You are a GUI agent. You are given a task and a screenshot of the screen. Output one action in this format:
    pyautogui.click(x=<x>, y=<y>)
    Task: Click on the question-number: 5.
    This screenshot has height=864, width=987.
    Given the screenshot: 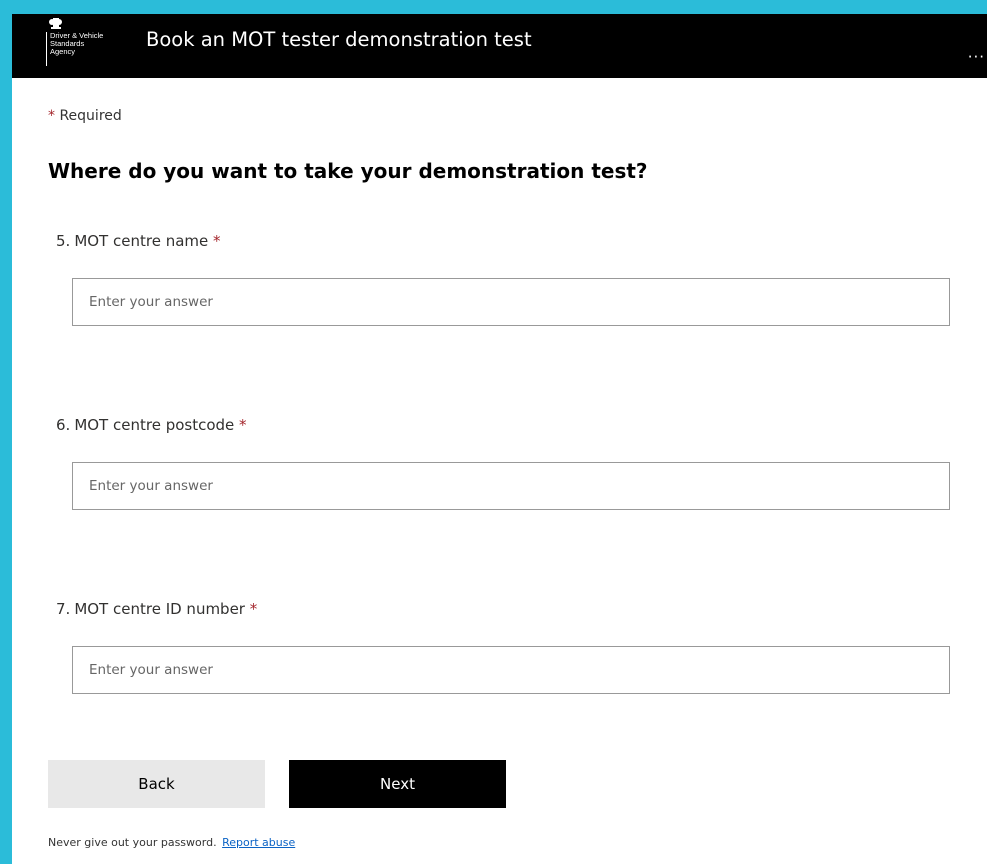 What is the action you would take?
    pyautogui.click(x=63, y=241)
    